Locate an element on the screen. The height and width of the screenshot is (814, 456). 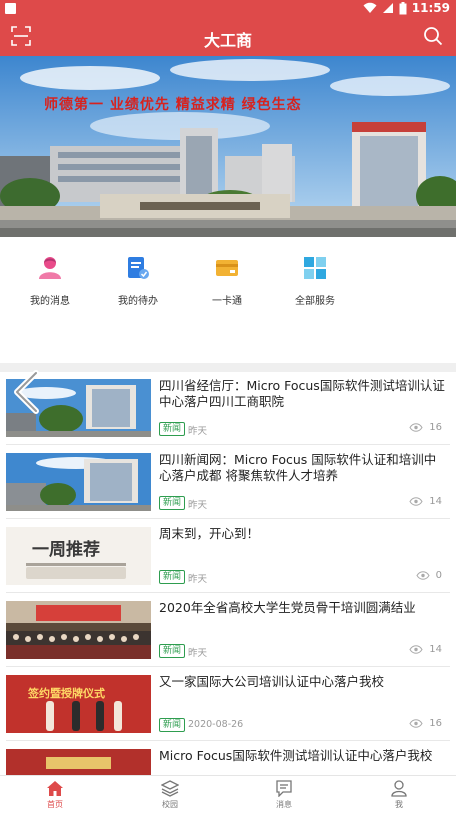
book-edge is located at coordinates (76, 564).